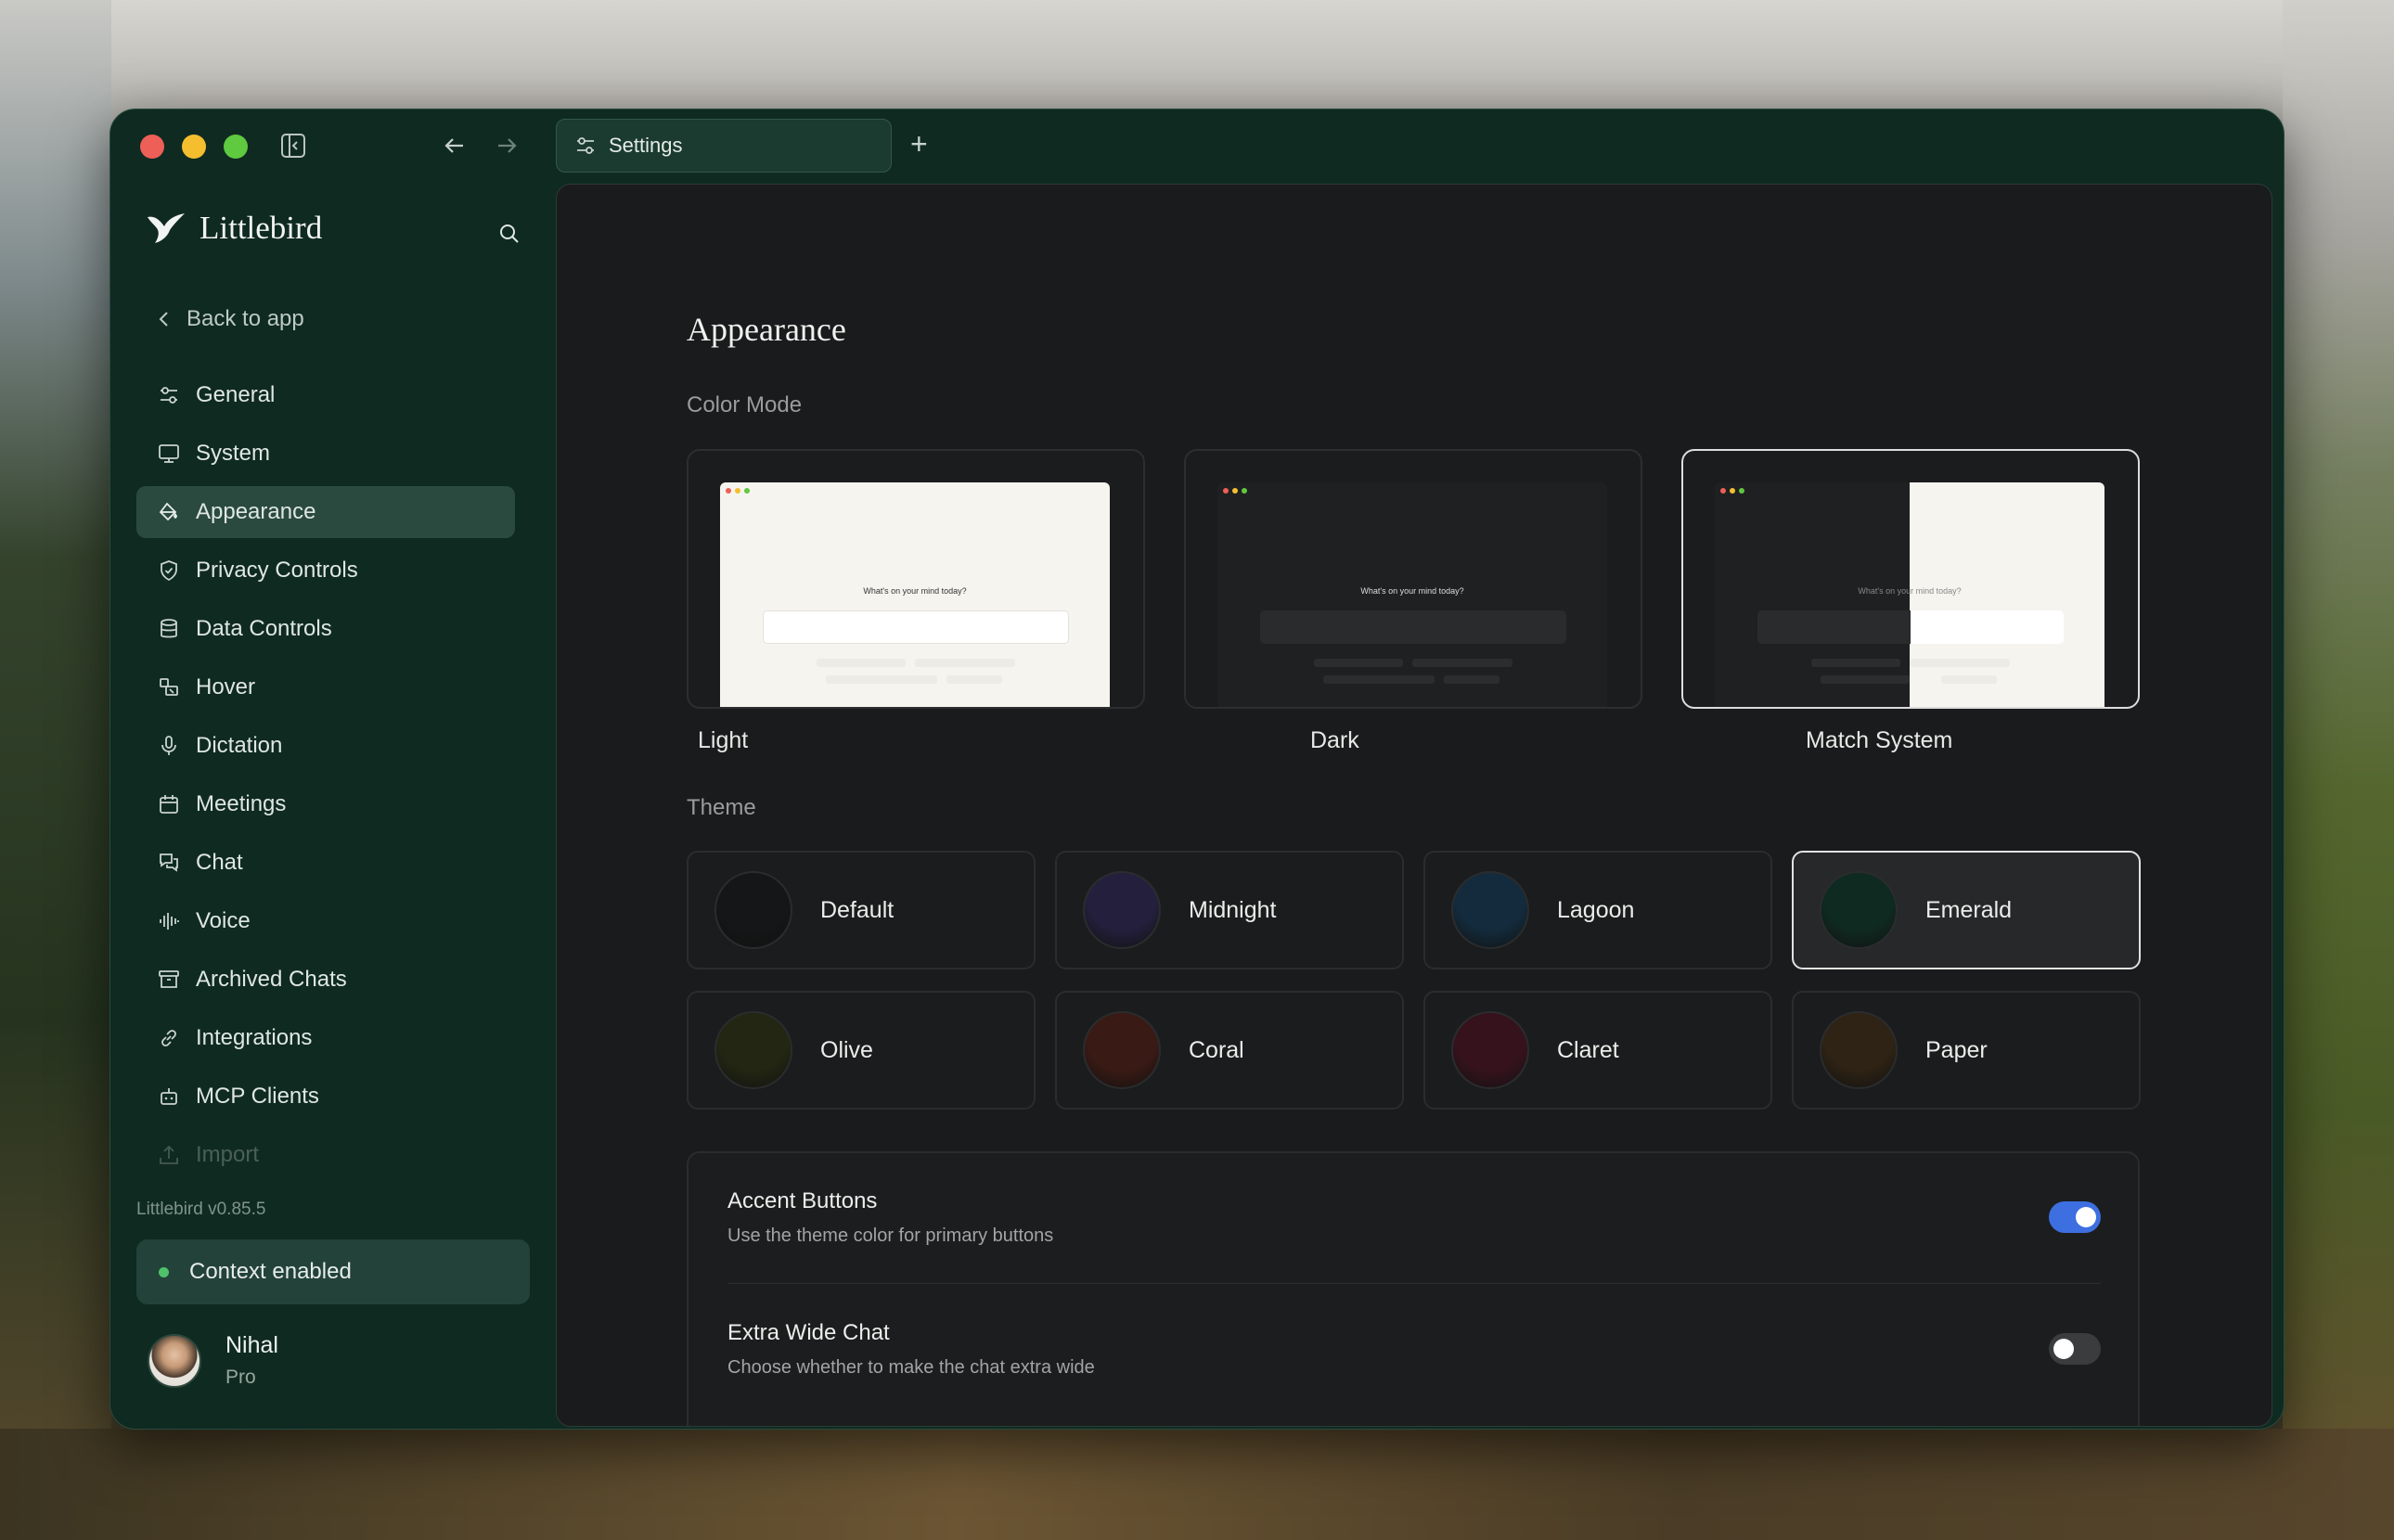  I want to click on theme-coral: Coral, so click(1230, 1050).